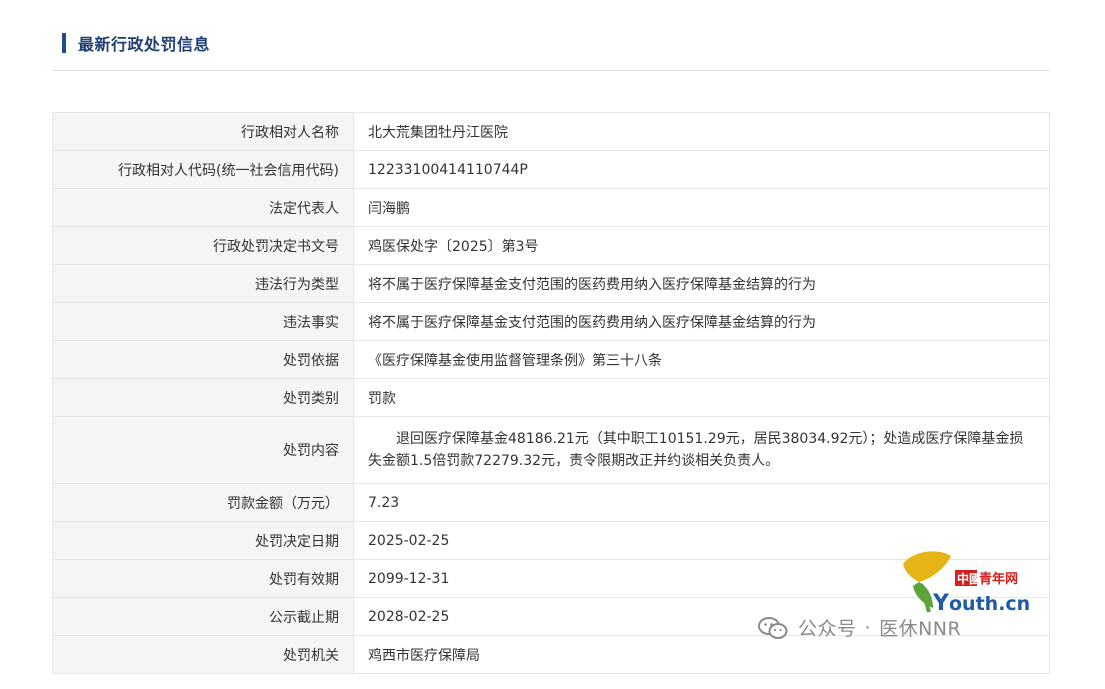 This screenshot has height=689, width=1105. Describe the element at coordinates (941, 603) in the screenshot. I see `logo-letter-y: Y` at that location.